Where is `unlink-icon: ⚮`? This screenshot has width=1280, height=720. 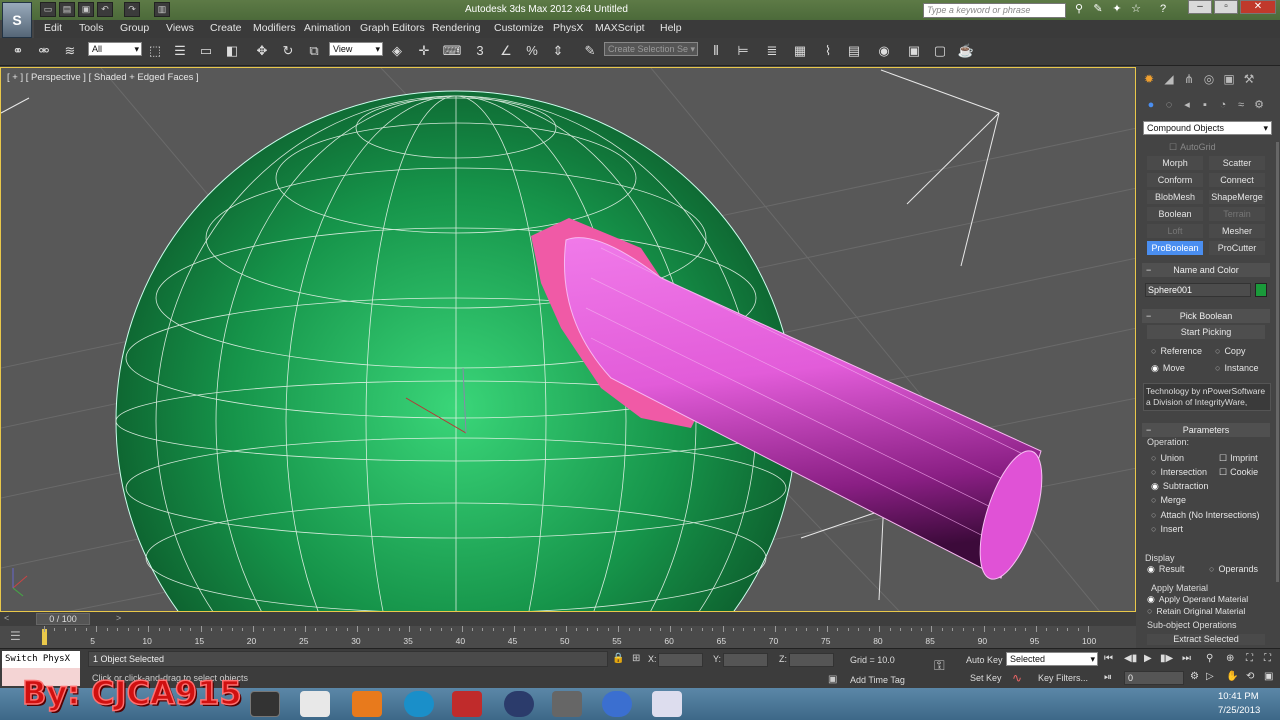 unlink-icon: ⚮ is located at coordinates (44, 51).